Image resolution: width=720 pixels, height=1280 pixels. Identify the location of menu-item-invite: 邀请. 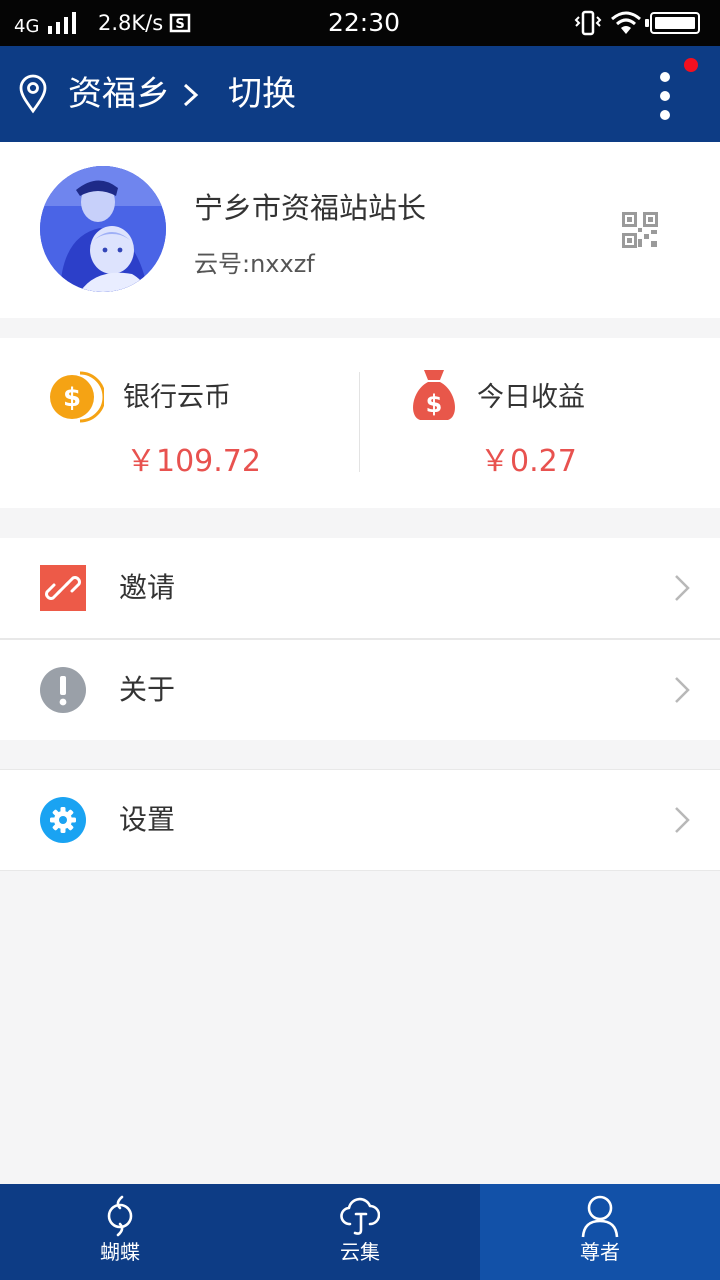
(360, 588).